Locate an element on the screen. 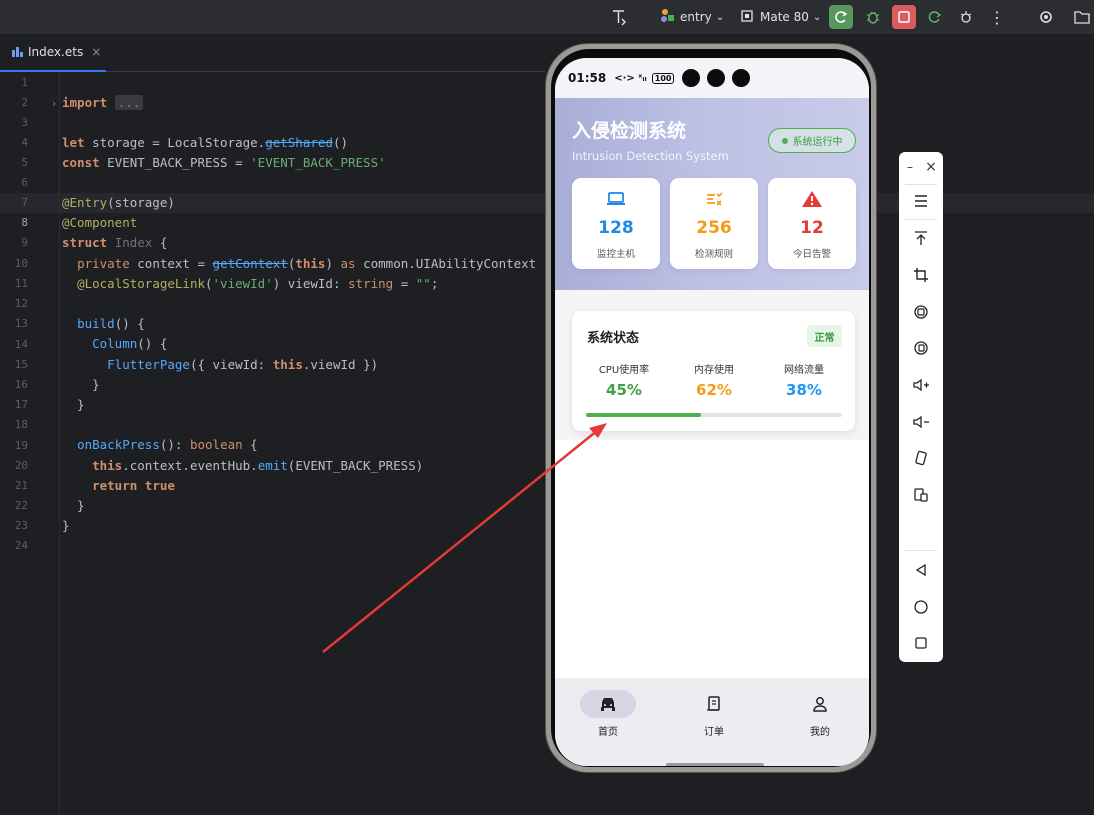 This screenshot has height=815, width=1094. stat-card-alerts: 12 今日告警 is located at coordinates (812, 223).